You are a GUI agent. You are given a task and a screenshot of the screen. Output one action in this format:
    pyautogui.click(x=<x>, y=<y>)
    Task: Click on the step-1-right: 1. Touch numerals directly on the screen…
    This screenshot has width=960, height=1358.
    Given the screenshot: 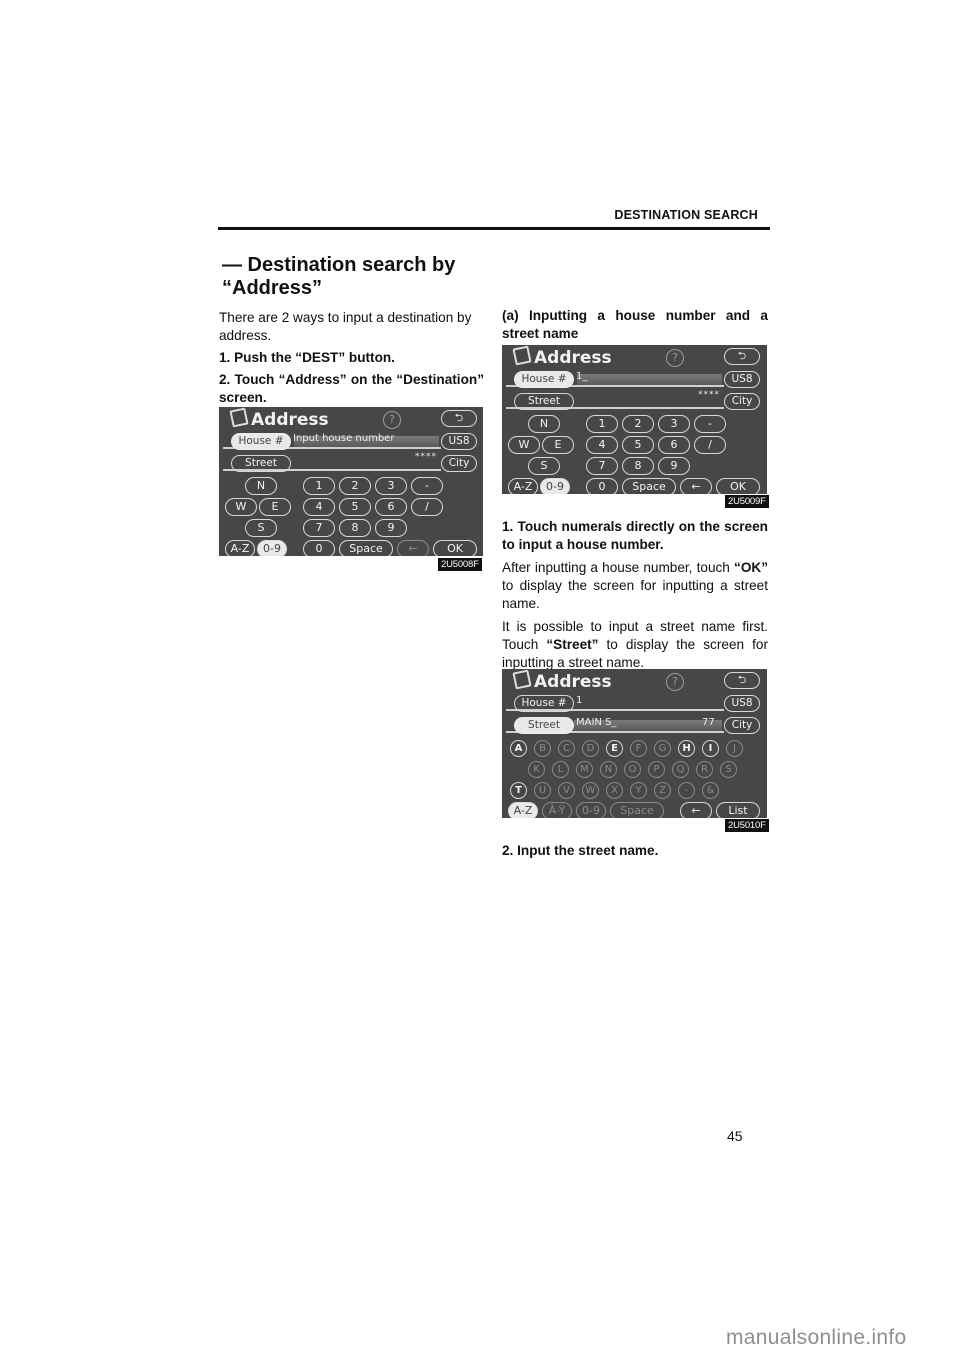 What is the action you would take?
    pyautogui.click(x=635, y=535)
    